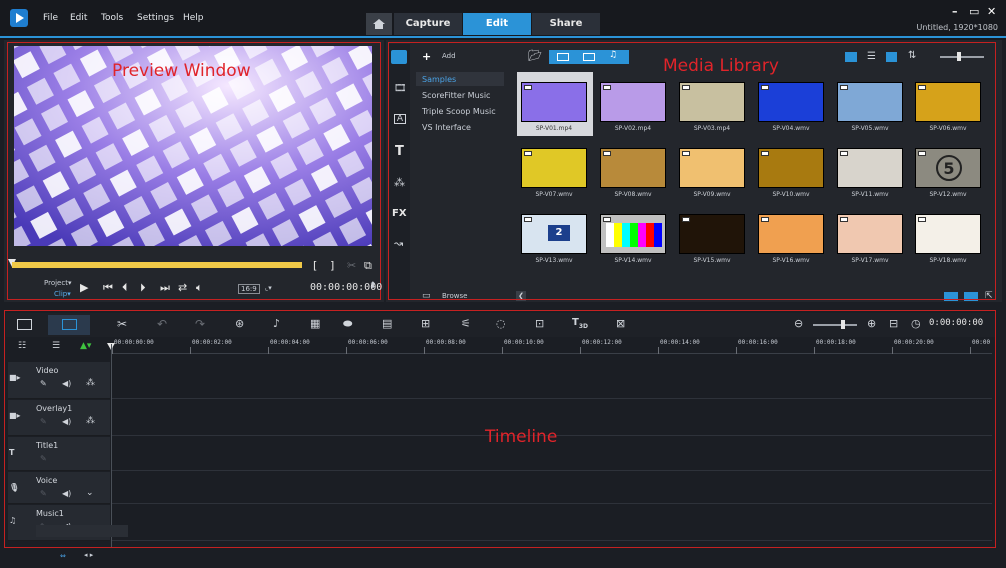 This screenshot has height=568, width=1006. I want to click on split-clip-icon: ✂, so click(351, 265).